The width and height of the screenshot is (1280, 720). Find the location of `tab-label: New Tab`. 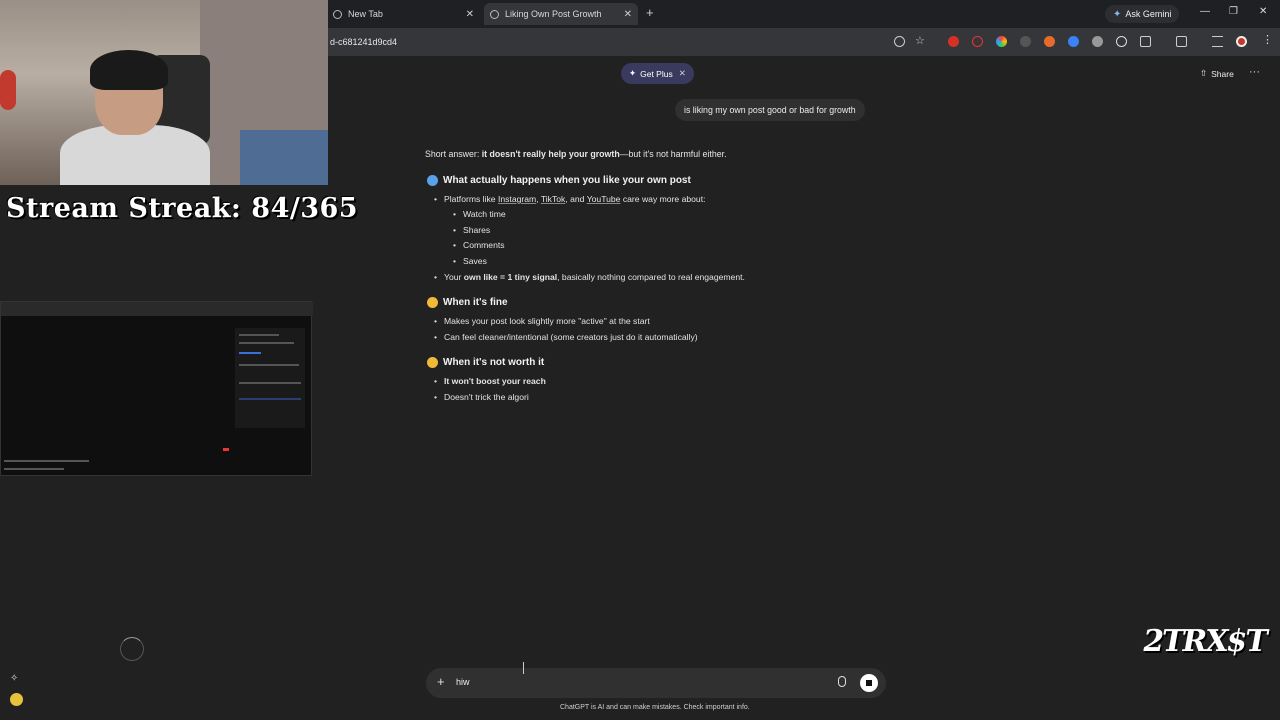

tab-label: New Tab is located at coordinates (365, 14).